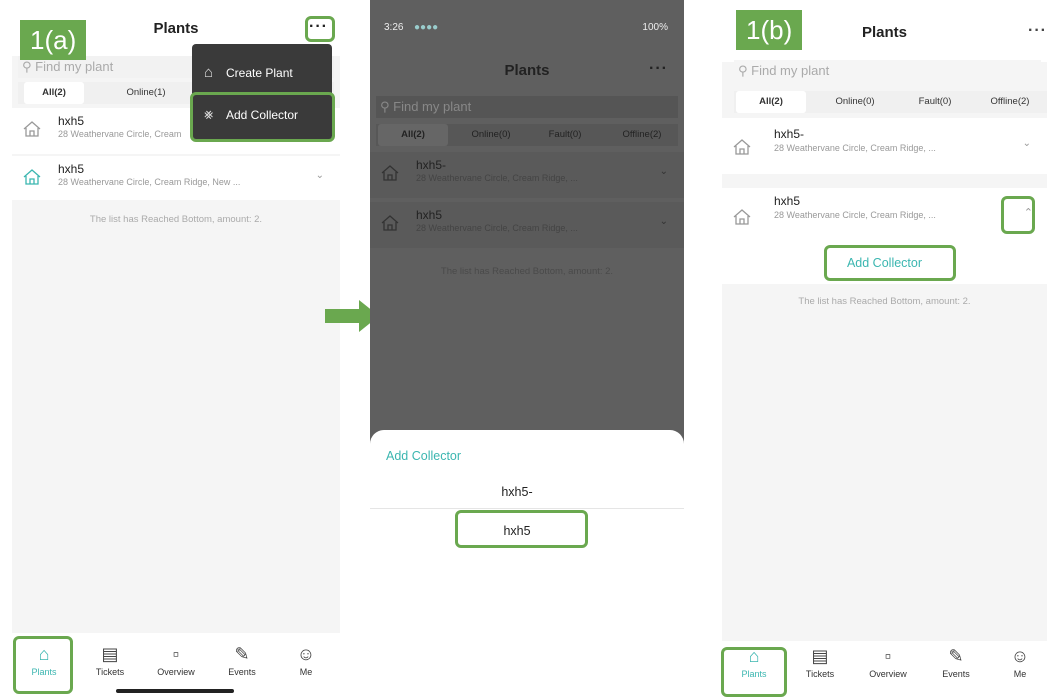 This screenshot has height=699, width=1047. Describe the element at coordinates (527, 564) in the screenshot. I see `add-collector-sheet: Add Collector hxh5- hxh5` at that location.